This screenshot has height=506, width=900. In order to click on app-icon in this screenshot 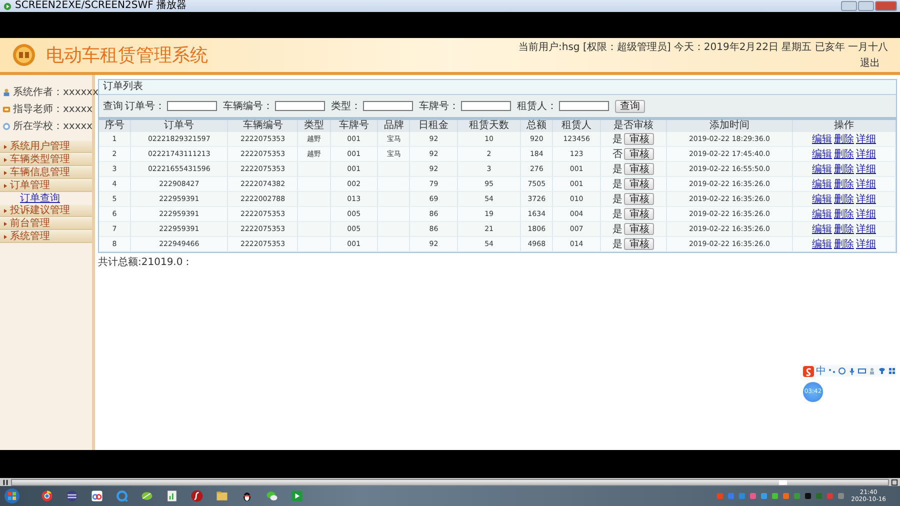, I will do `click(7, 6)`.